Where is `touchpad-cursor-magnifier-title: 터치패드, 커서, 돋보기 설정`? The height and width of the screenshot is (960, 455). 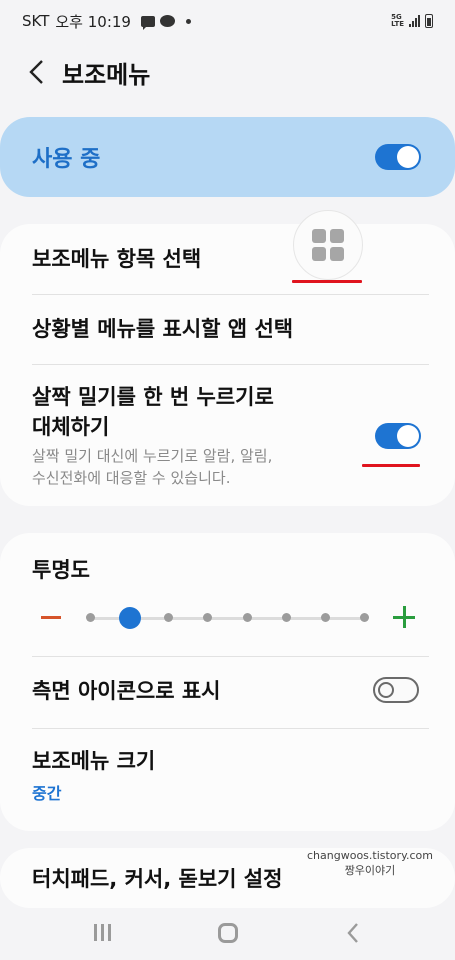 touchpad-cursor-magnifier-title: 터치패드, 커서, 돋보기 설정 is located at coordinates (157, 879).